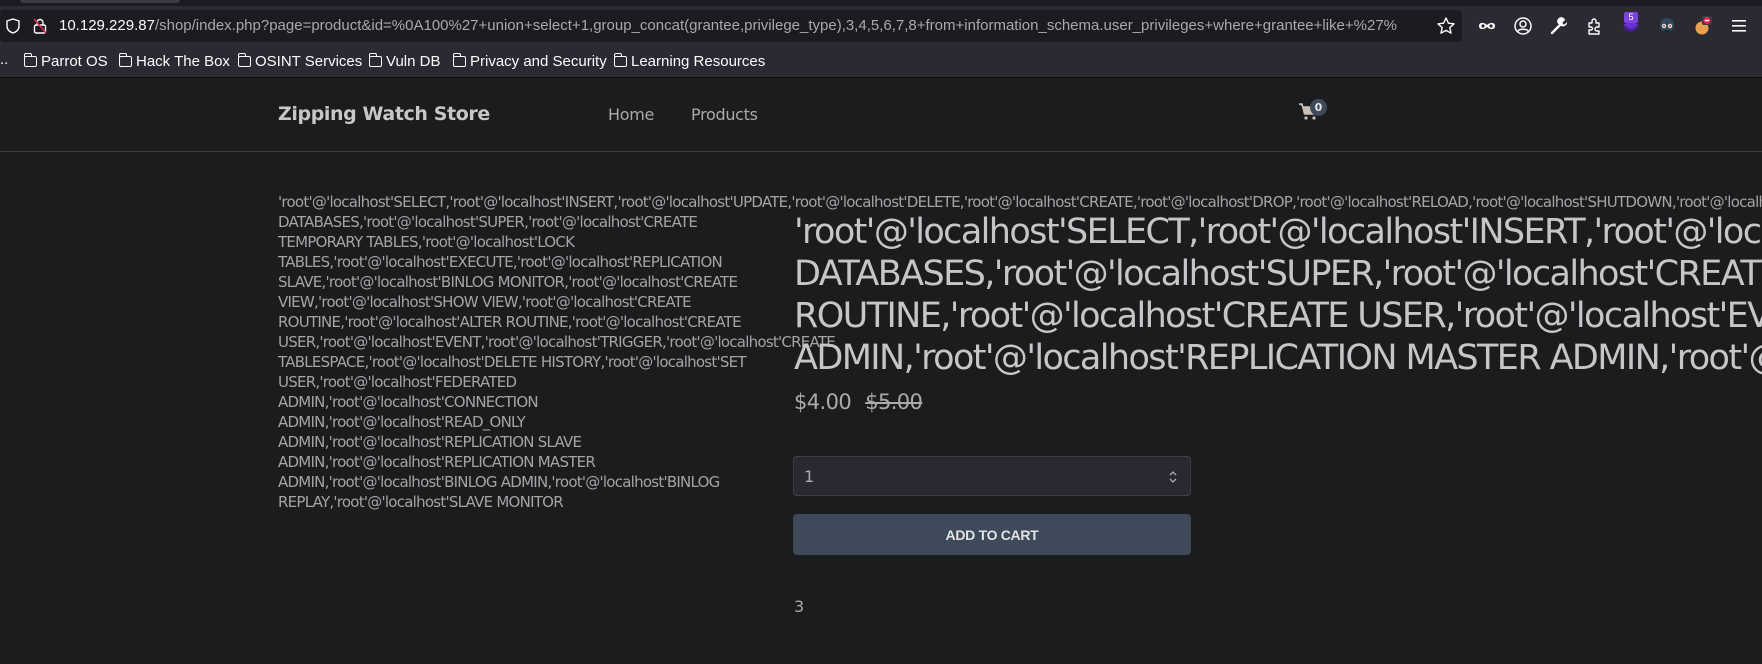  Describe the element at coordinates (107, 25) in the screenshot. I see `url-host: 10.129.229.87` at that location.